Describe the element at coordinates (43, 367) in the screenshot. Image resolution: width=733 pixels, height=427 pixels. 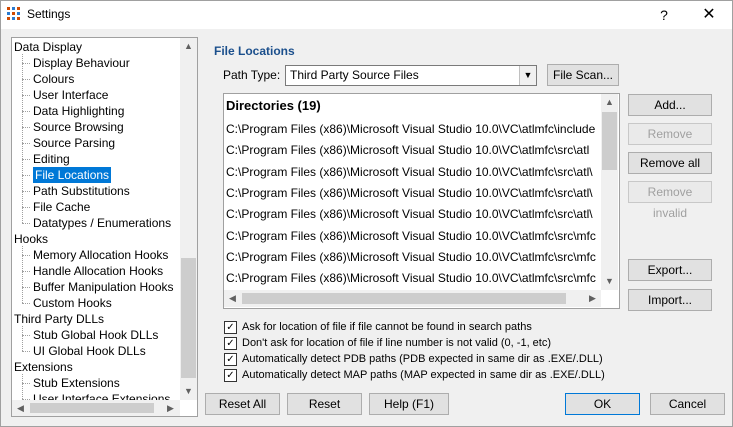
I see `tree-group: Extensions` at that location.